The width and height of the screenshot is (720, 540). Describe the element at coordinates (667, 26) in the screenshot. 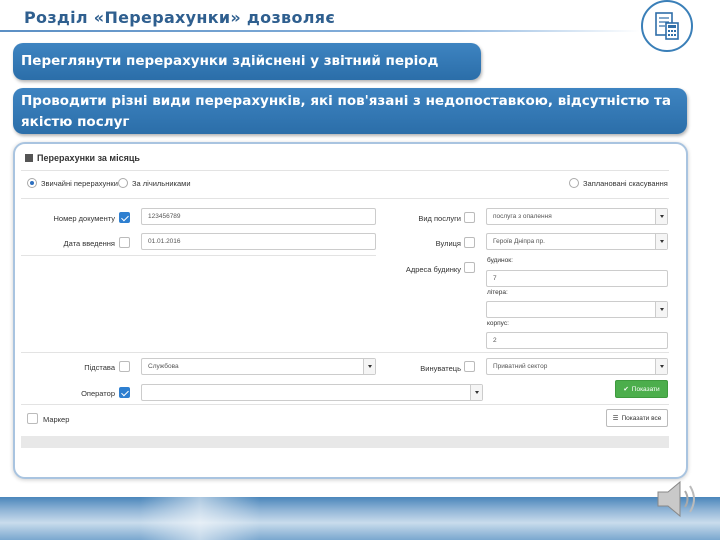

I see `document-calculator-icon` at that location.